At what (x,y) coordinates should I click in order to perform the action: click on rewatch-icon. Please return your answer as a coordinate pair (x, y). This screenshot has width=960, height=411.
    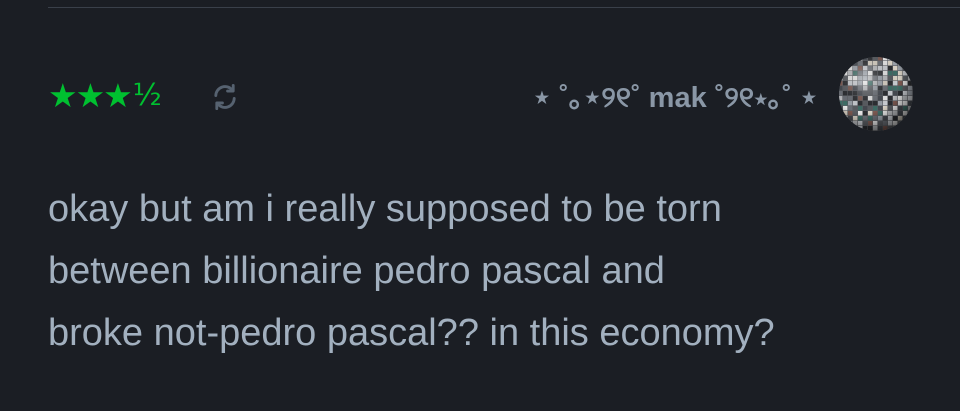
    Looking at the image, I should click on (225, 97).